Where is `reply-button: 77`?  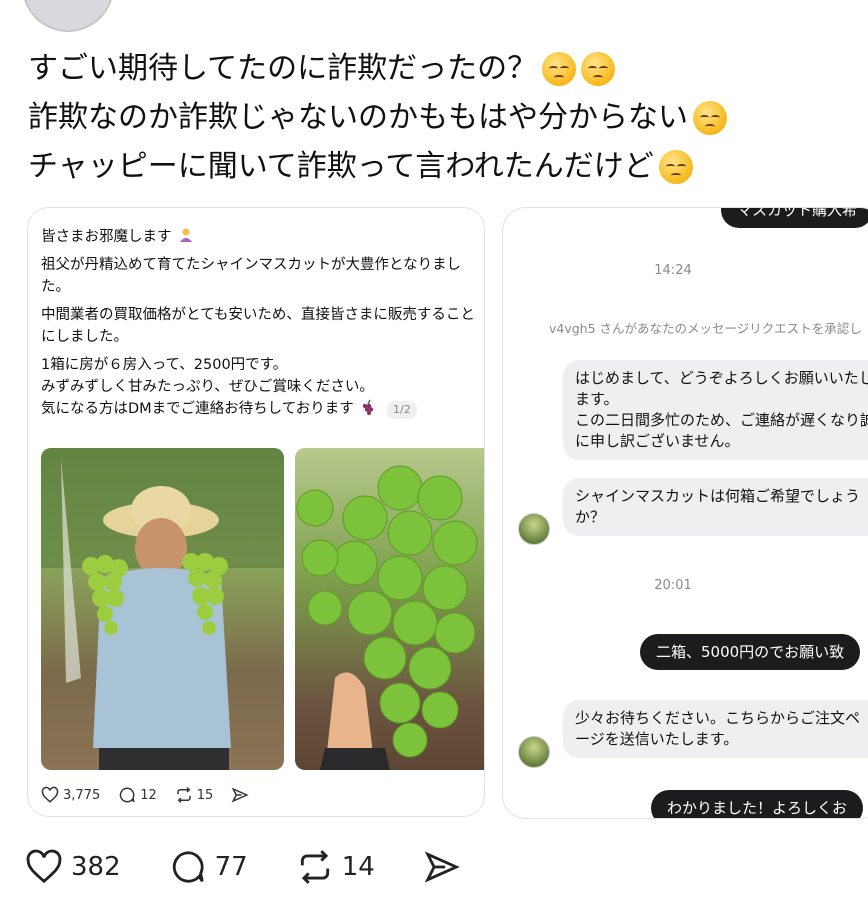 reply-button: 77 is located at coordinates (208, 867).